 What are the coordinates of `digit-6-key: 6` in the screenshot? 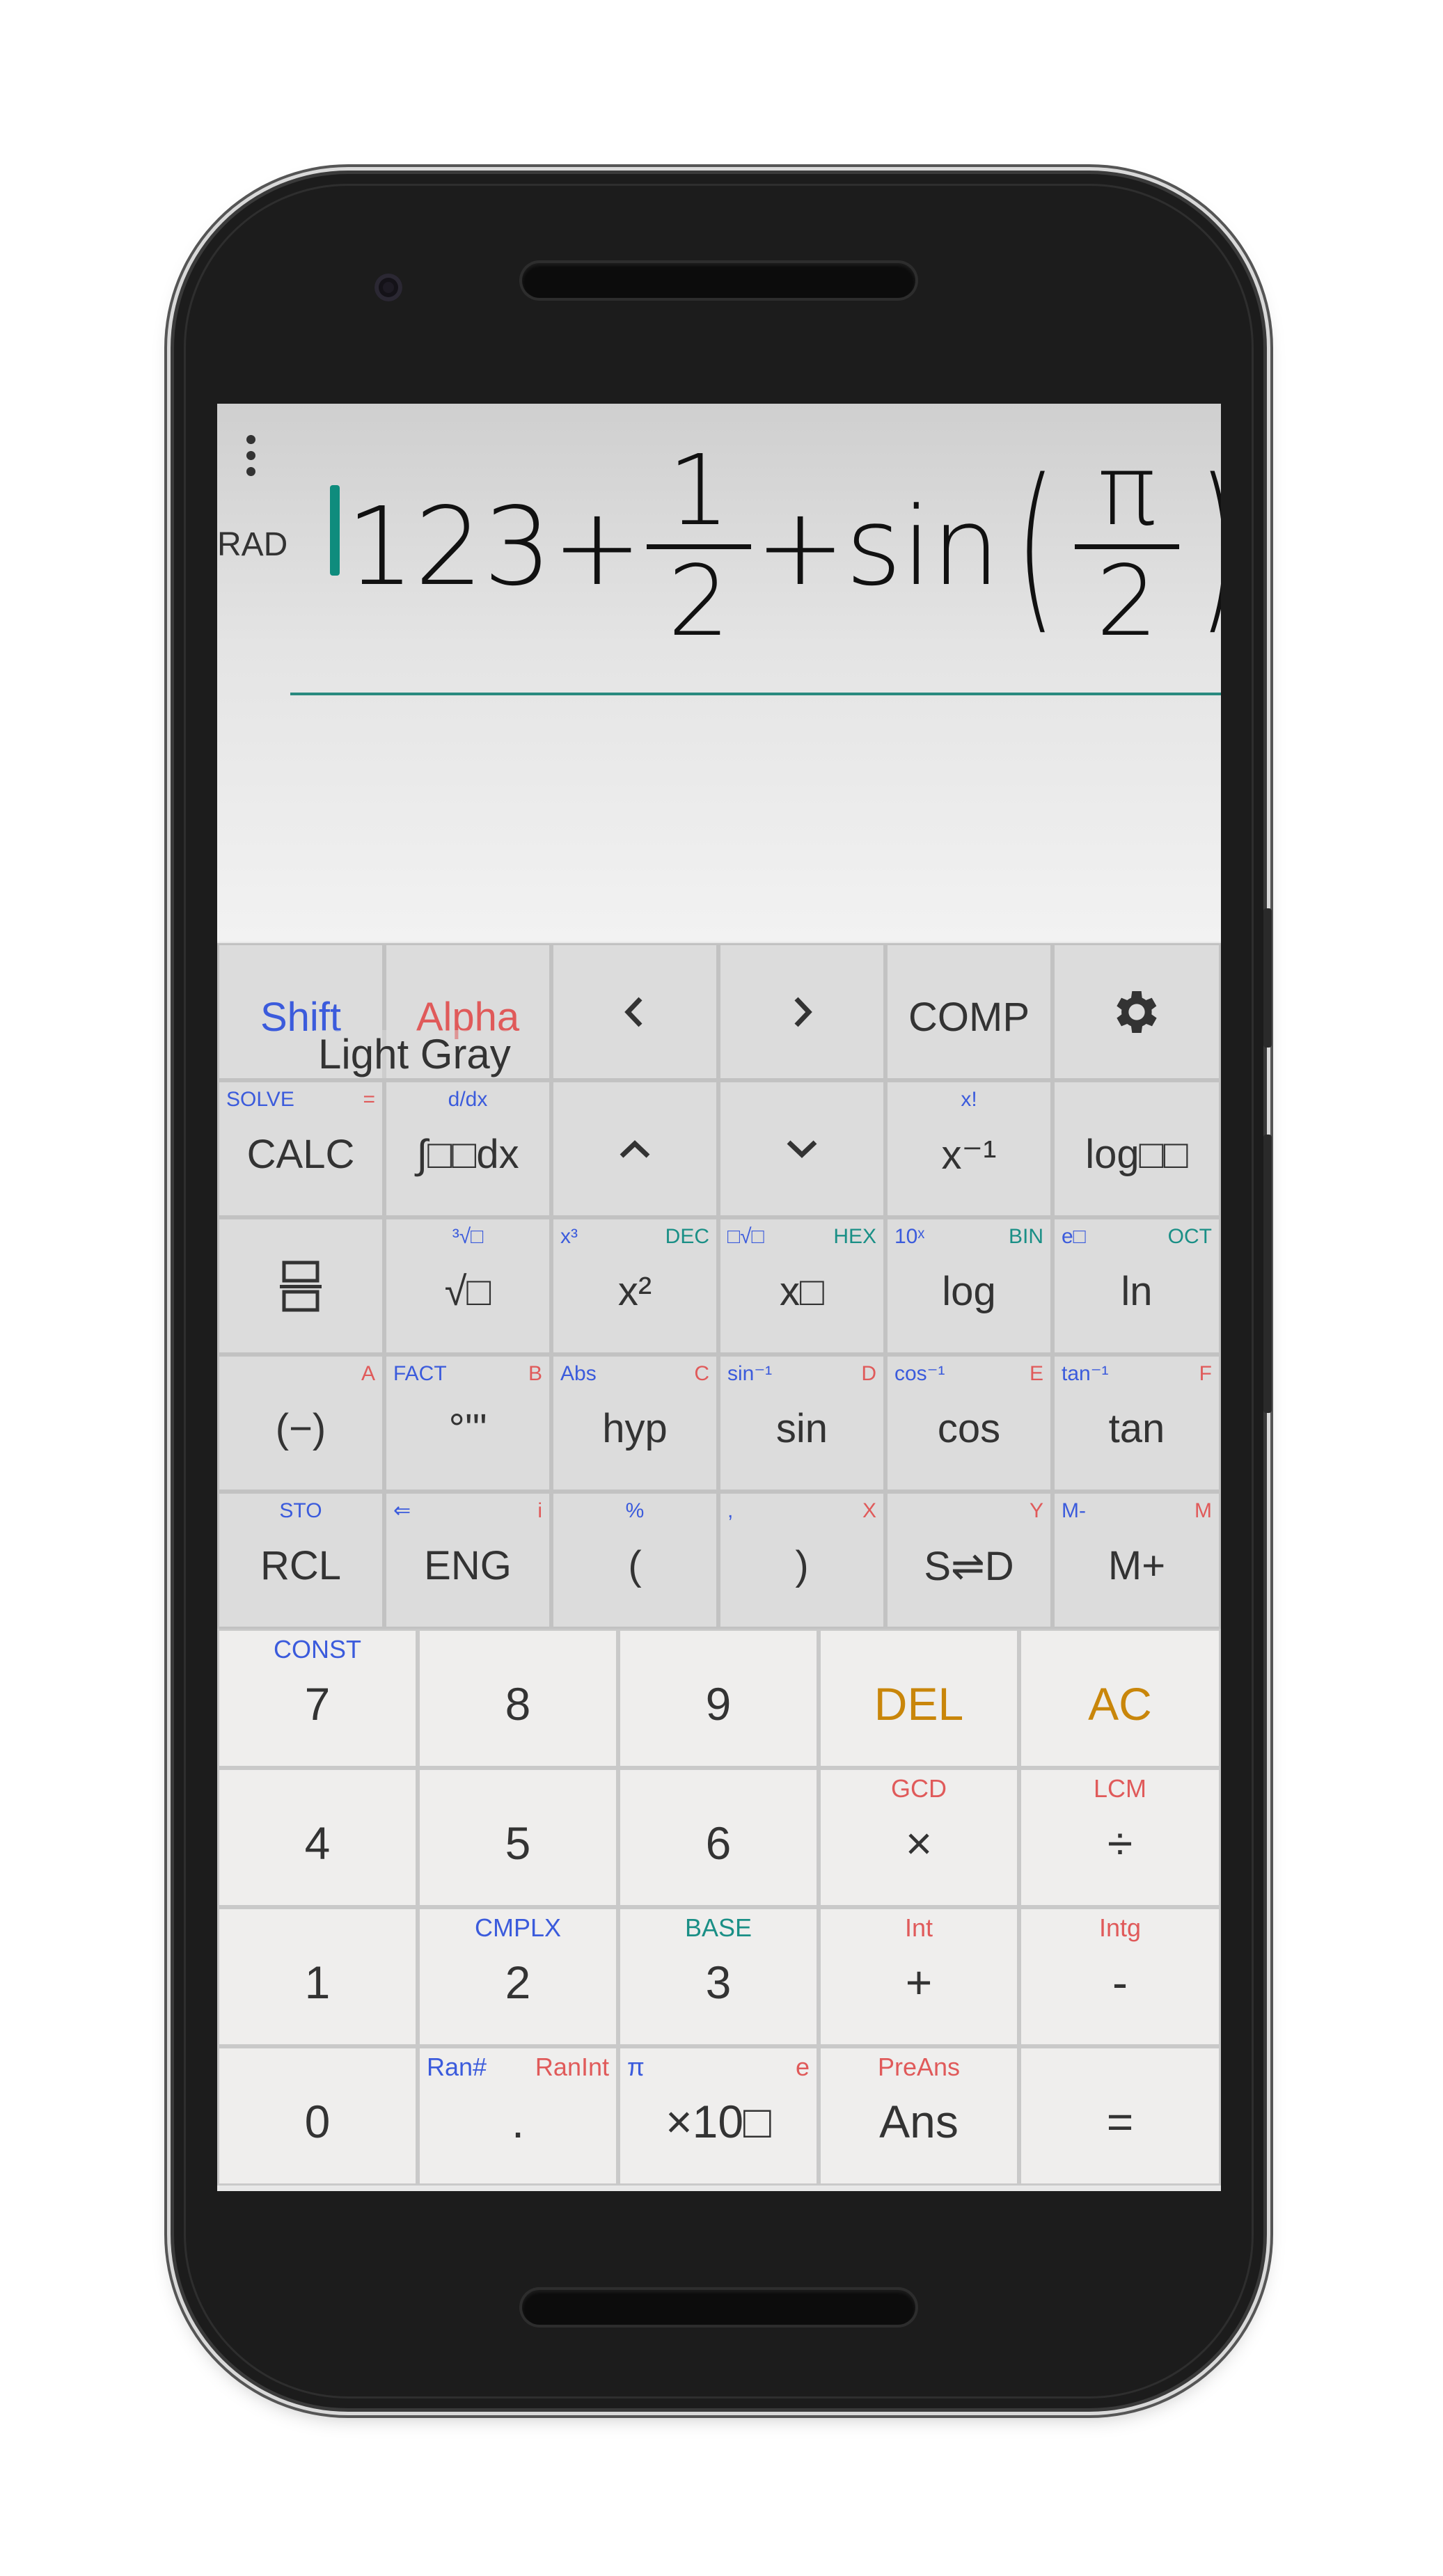 It's located at (718, 1837).